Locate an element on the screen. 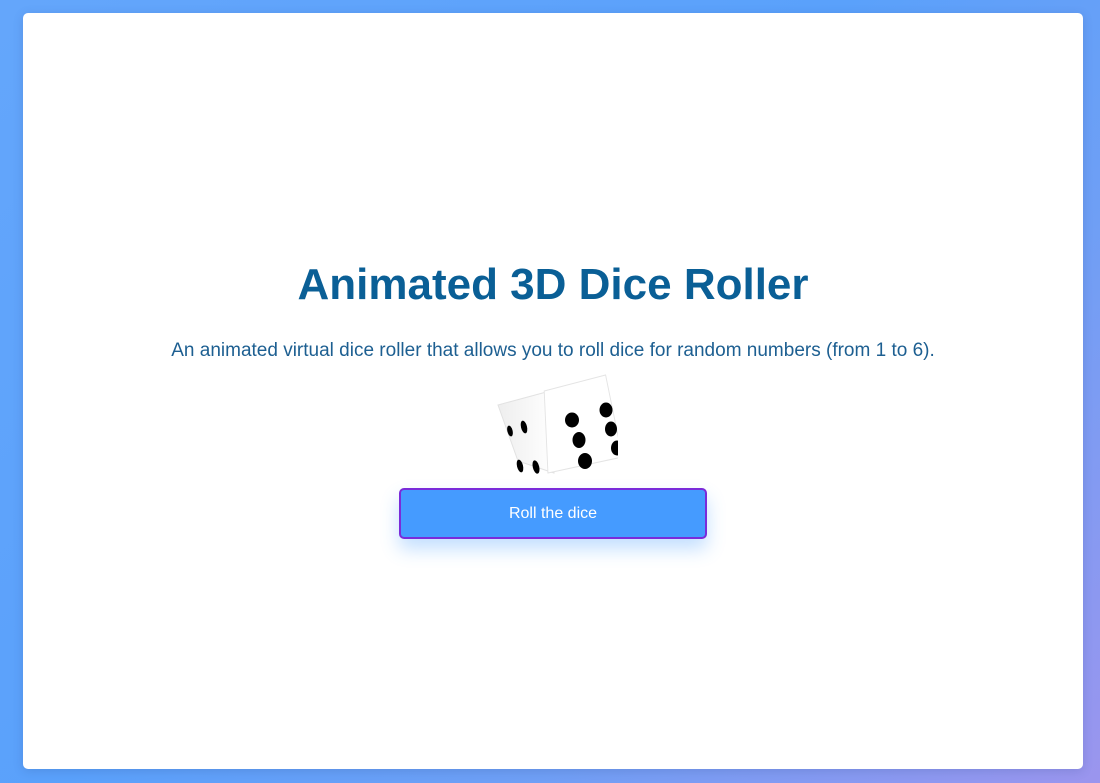 The image size is (1100, 783). page-title: Animated 3D Dice Roller is located at coordinates (553, 284).